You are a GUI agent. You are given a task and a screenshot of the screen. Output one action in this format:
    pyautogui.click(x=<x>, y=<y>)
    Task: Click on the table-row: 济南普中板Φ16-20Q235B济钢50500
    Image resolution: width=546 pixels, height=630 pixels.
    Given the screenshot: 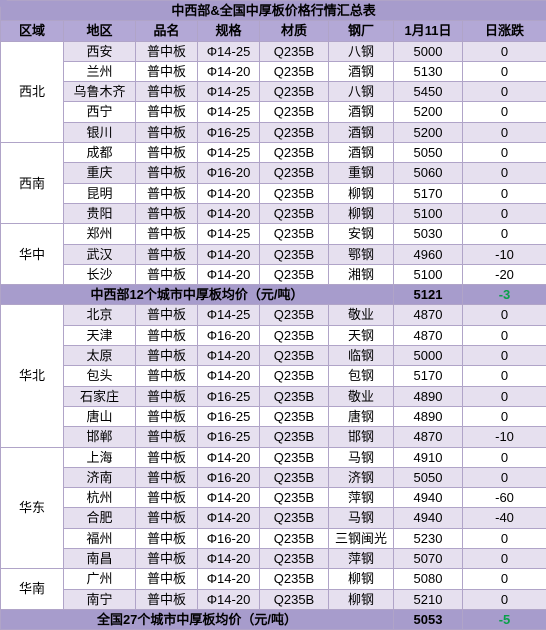 What is the action you would take?
    pyautogui.click(x=273, y=477)
    